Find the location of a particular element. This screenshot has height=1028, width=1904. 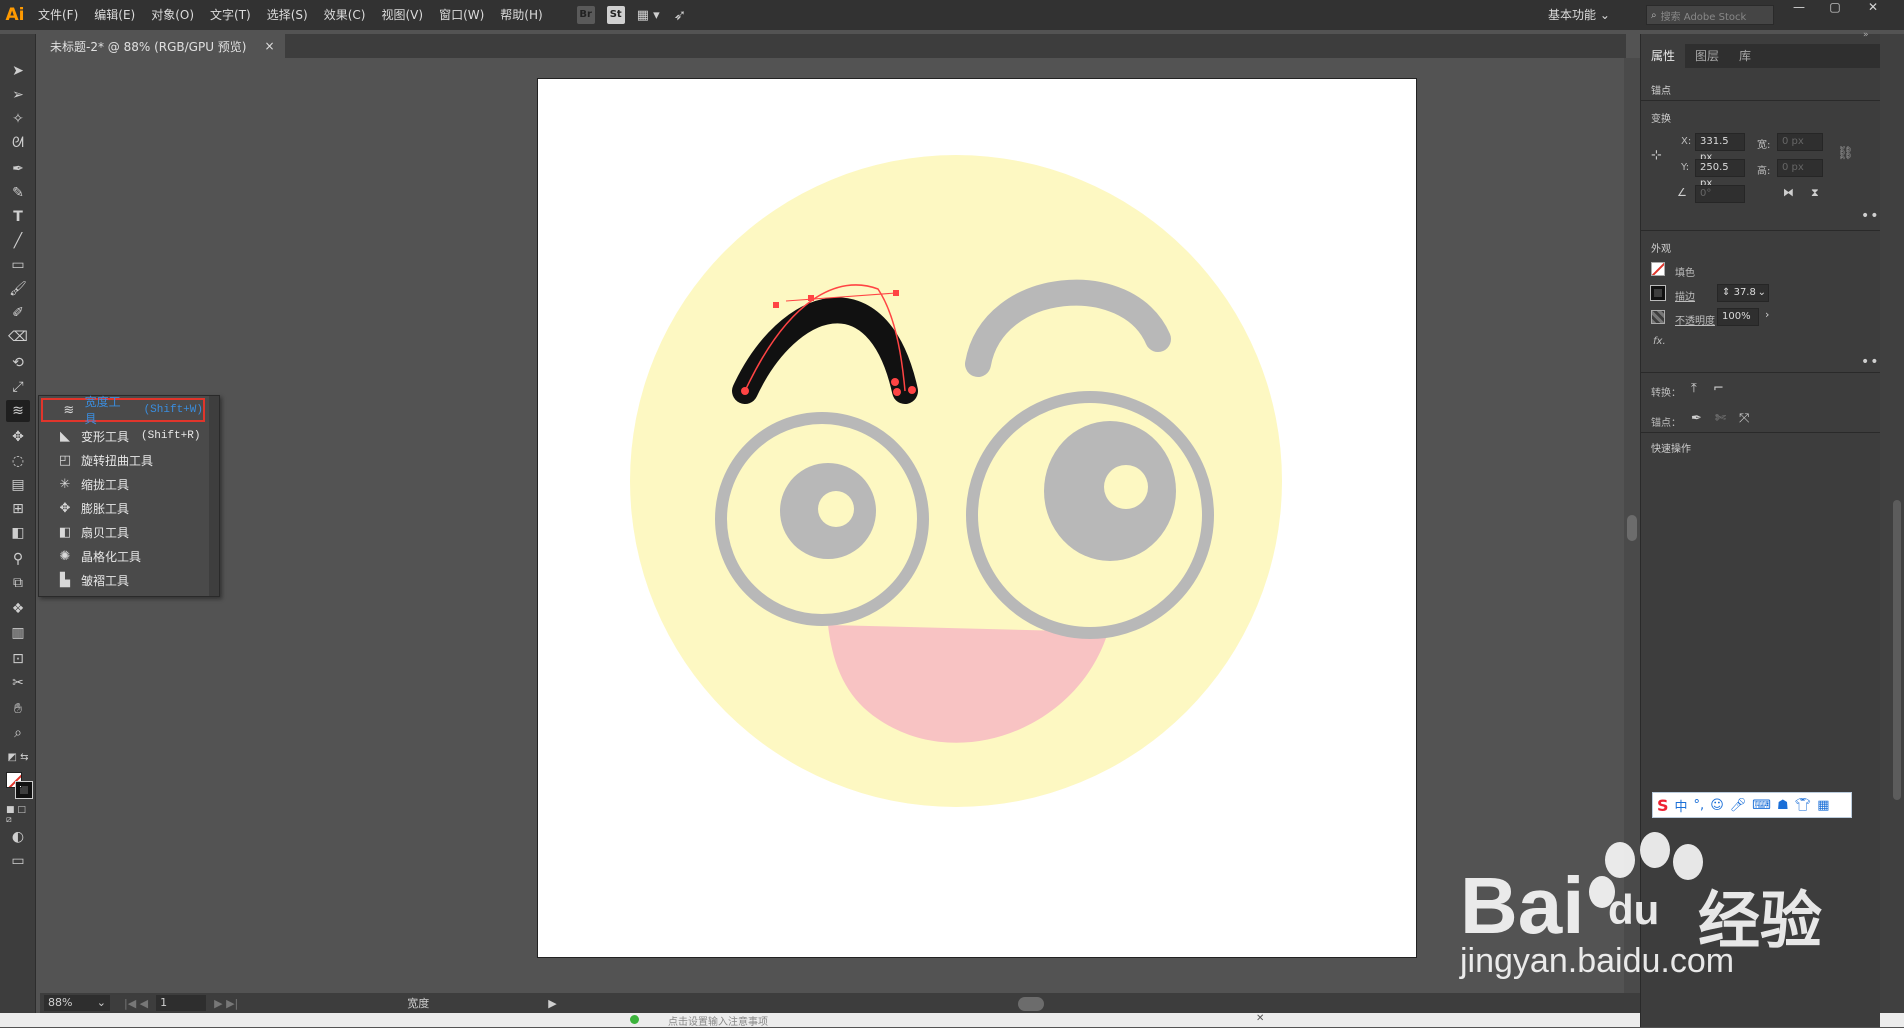

shaper-tool-icon: ✐ is located at coordinates (18, 313).